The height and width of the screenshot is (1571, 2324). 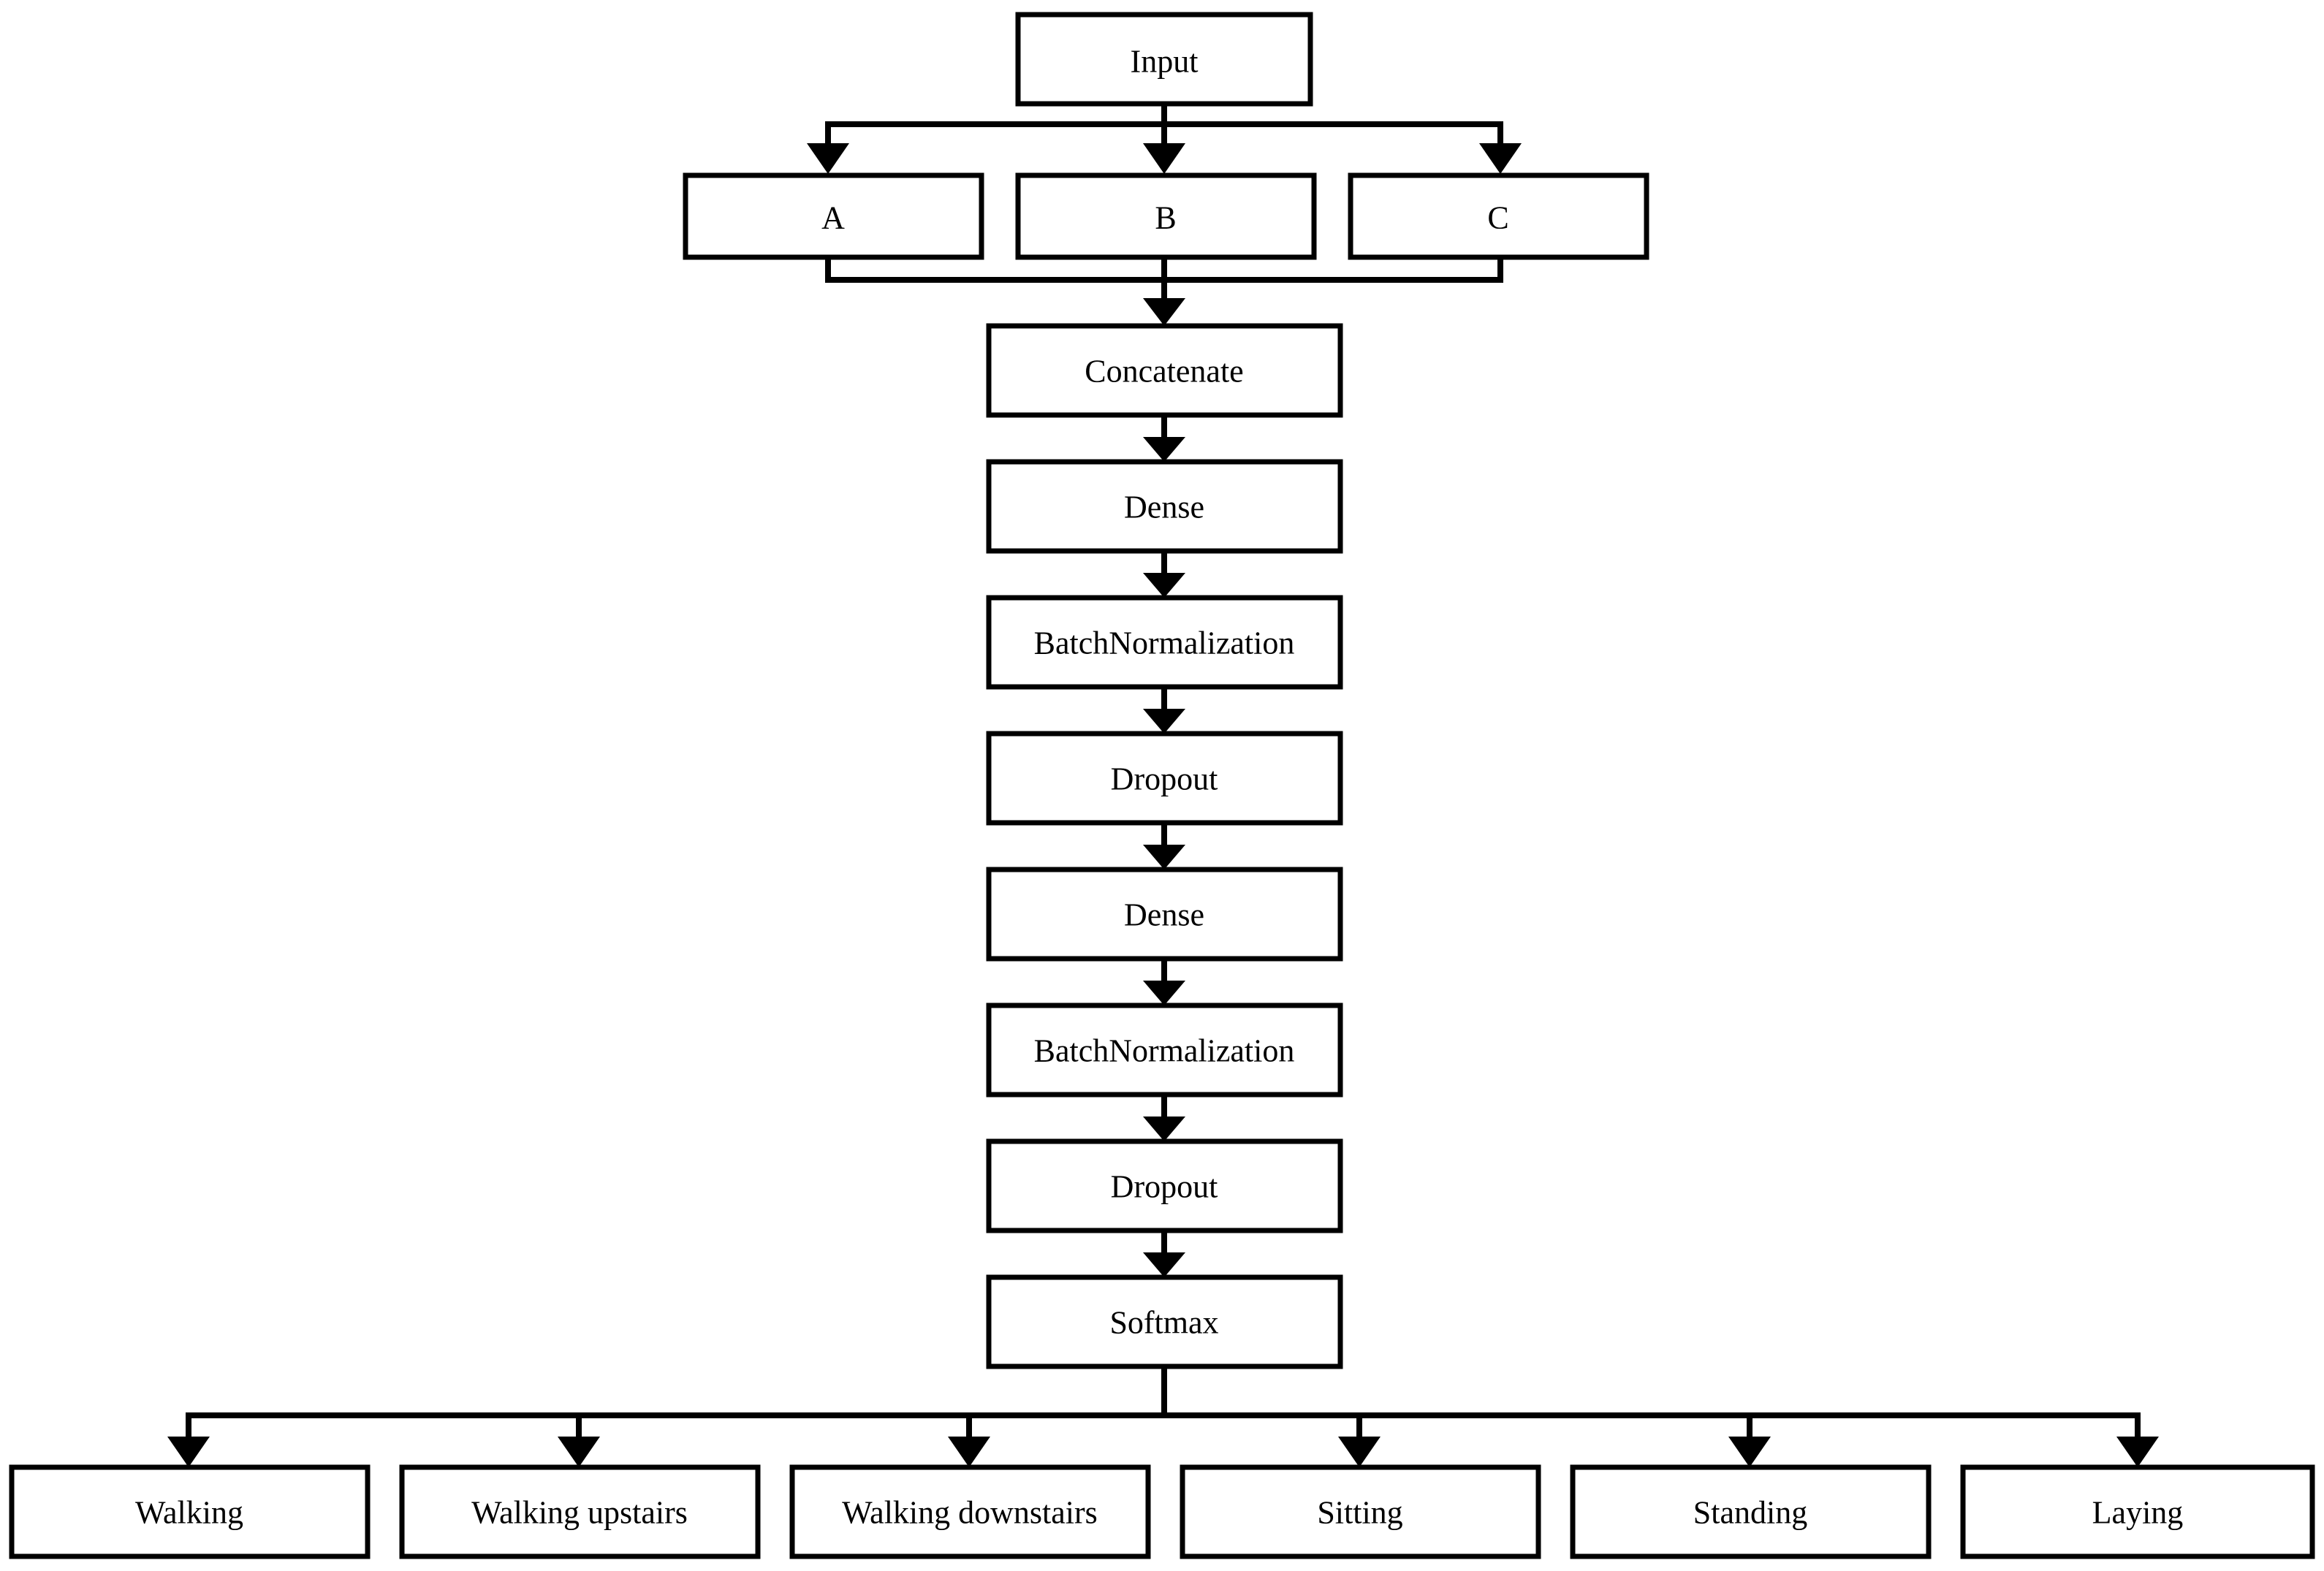 I want to click on arrowhead-to-c, so click(x=1500, y=158).